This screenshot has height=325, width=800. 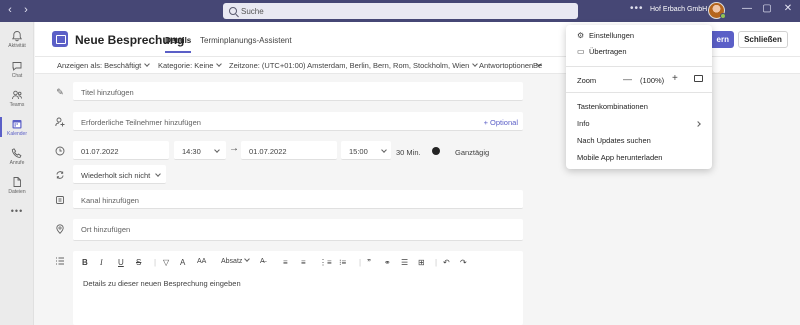 What do you see at coordinates (298, 199) in the screenshot?
I see `channel-input: Kanal hinzufügen` at bounding box center [298, 199].